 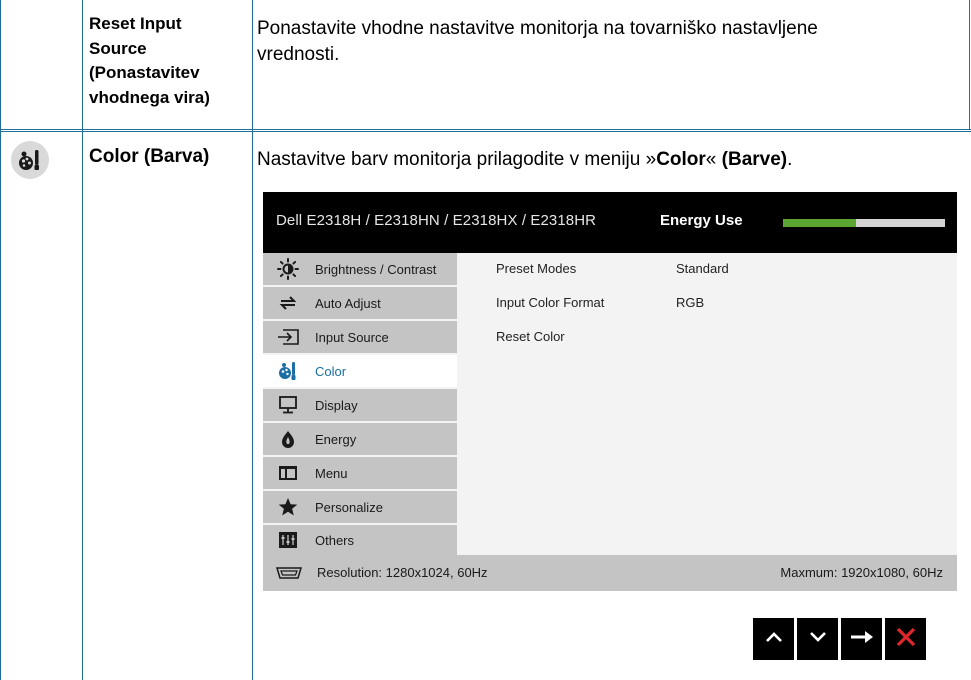 I want to click on submenu-input-color-format: Input Color Format, so click(x=550, y=302).